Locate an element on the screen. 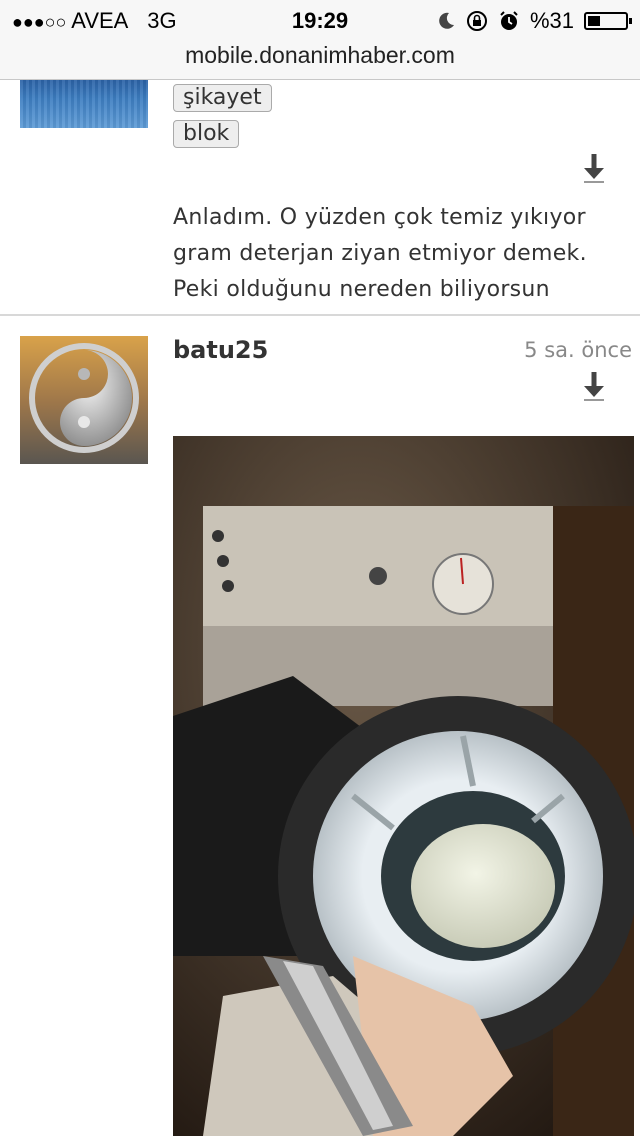  url-bar: mobile.donanimhaber.com is located at coordinates (320, 60).